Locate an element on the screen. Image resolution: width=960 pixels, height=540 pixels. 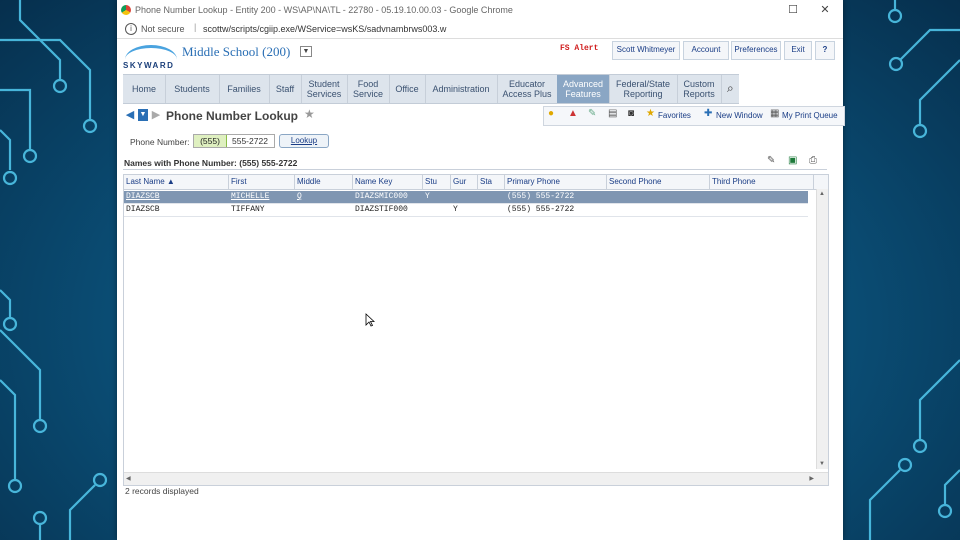
new-window-link: New Window is located at coordinates (739, 115).